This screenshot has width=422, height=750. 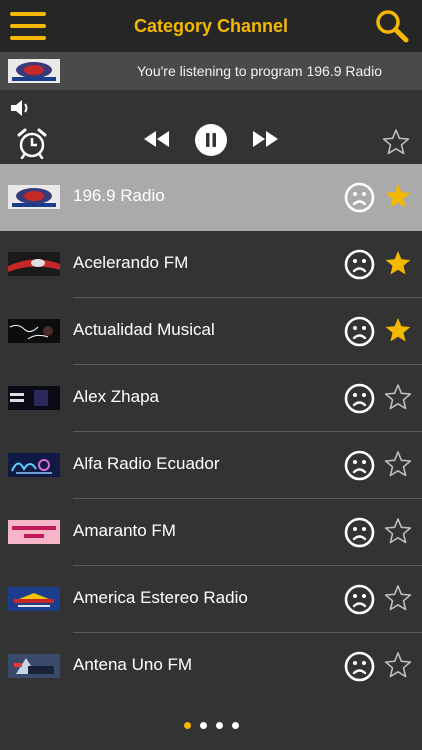 I want to click on page-dot-active, so click(x=187, y=725).